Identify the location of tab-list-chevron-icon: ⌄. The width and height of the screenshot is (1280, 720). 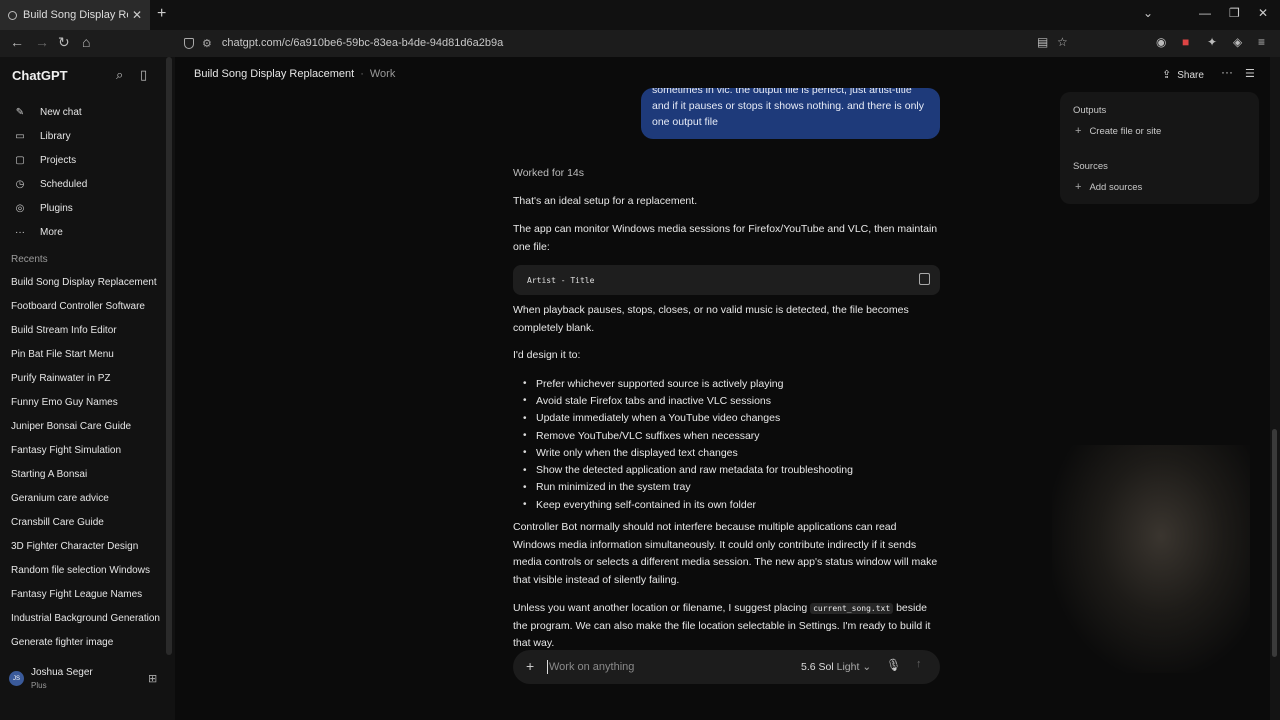
(1148, 13).